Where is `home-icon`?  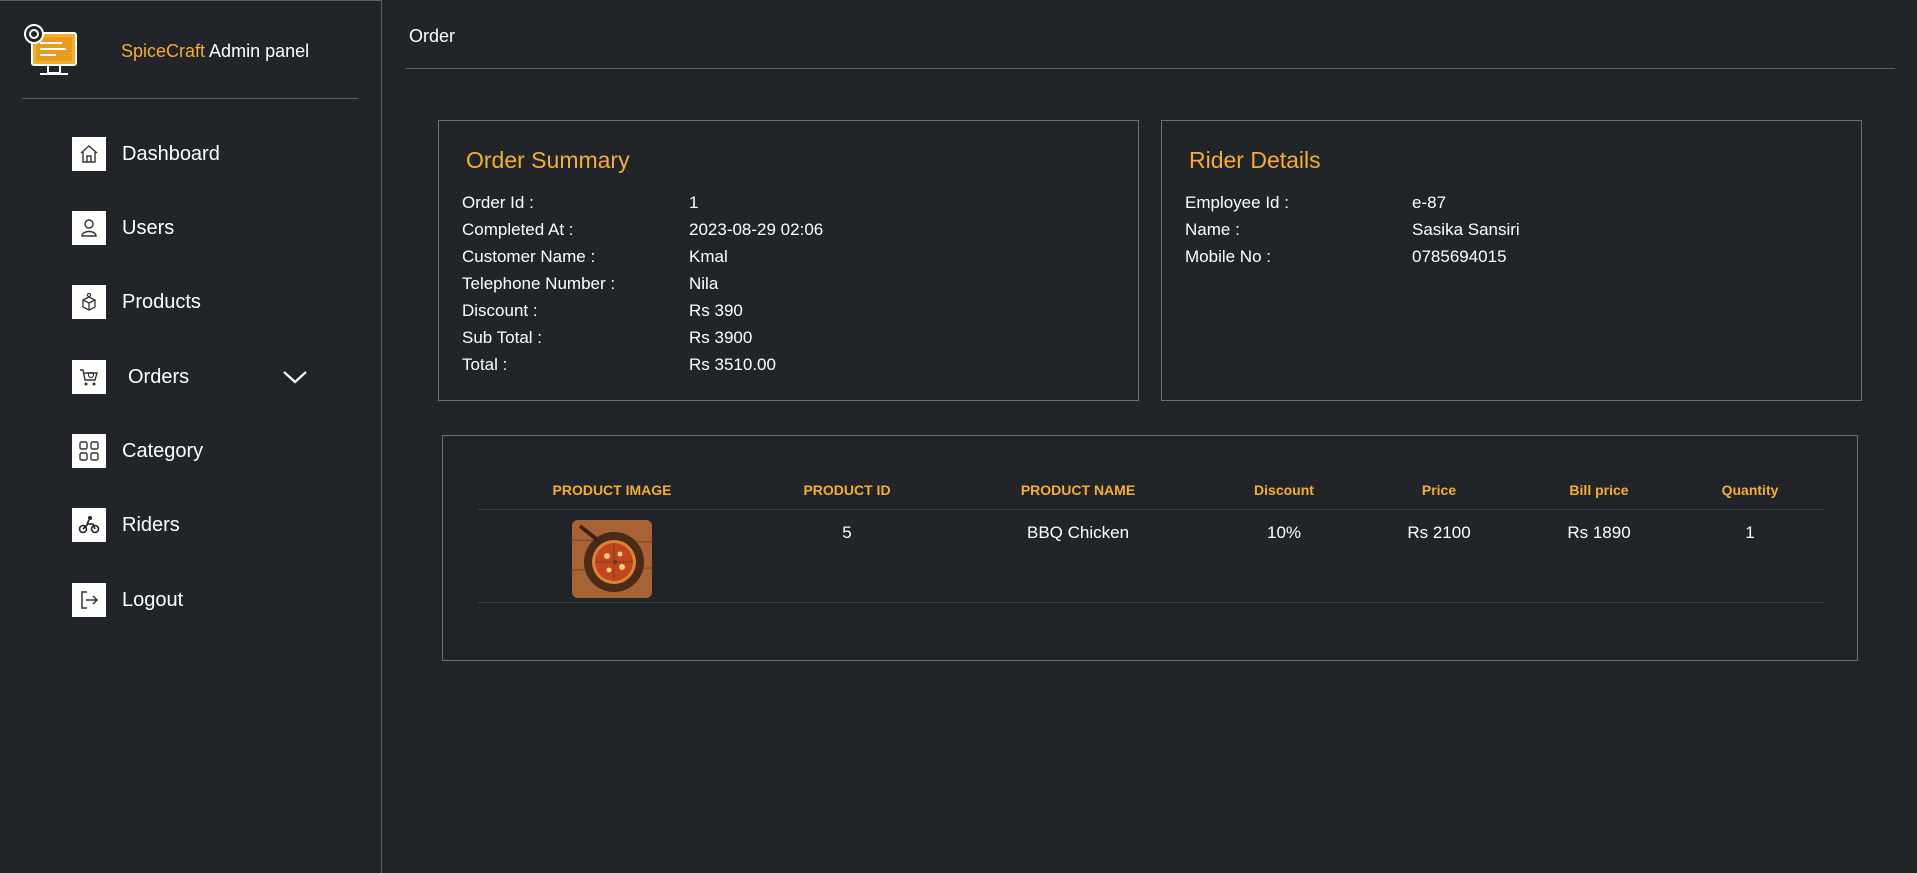 home-icon is located at coordinates (89, 154).